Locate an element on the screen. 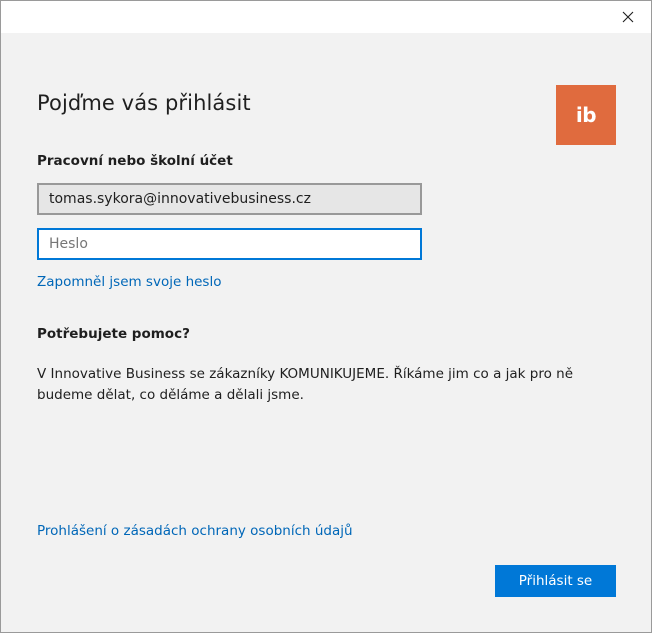 Image resolution: width=652 pixels, height=633 pixels. close-icon is located at coordinates (628, 17).